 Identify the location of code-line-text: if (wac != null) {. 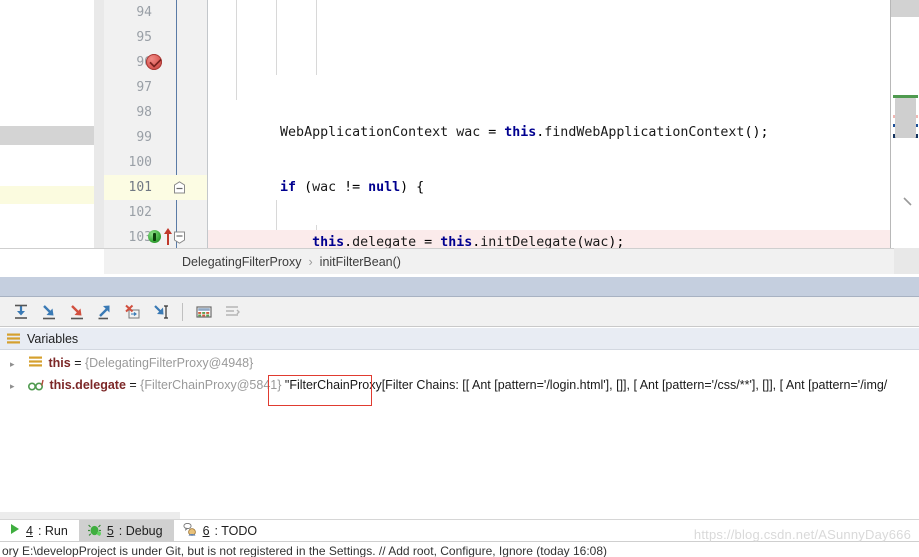
(352, 187).